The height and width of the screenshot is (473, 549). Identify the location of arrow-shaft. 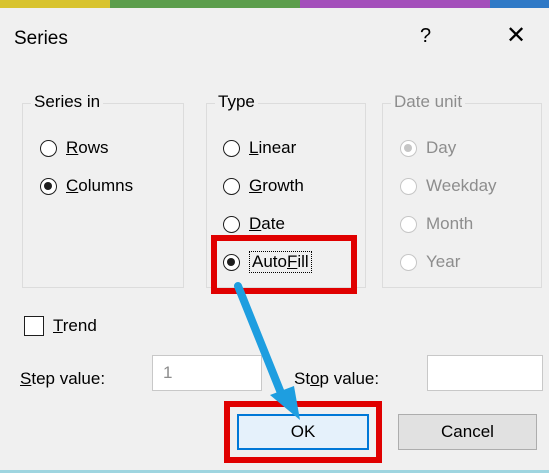
(260, 342).